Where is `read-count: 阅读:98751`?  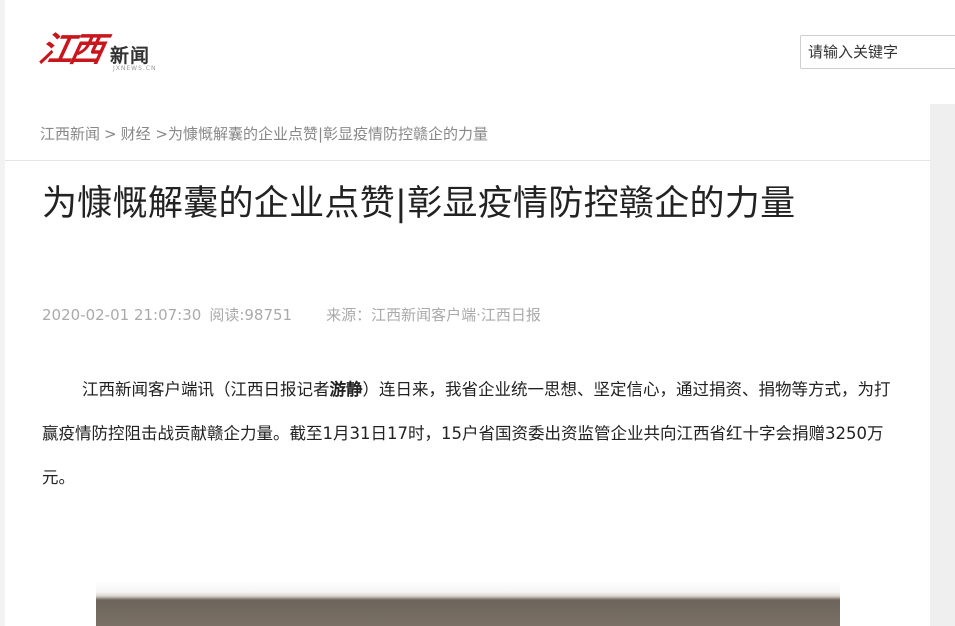
read-count: 阅读:98751 is located at coordinates (251, 315).